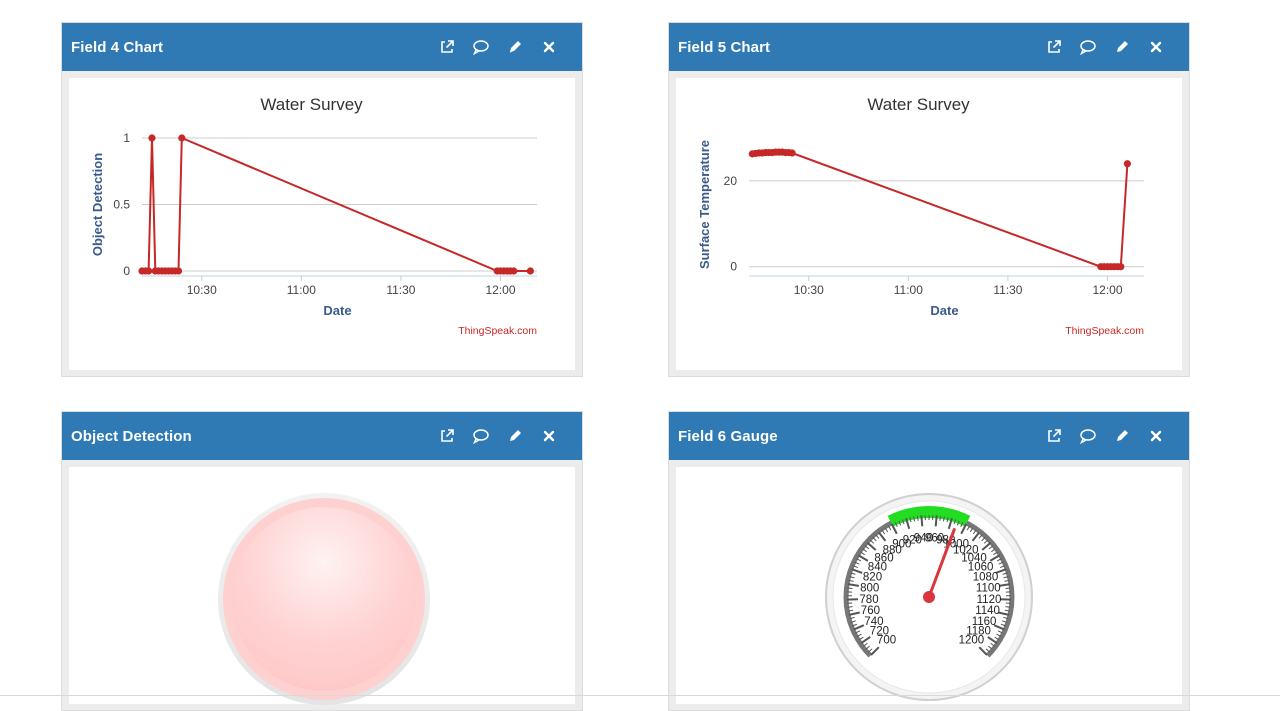 The height and width of the screenshot is (711, 1280). I want to click on lamp-panel, so click(322, 585).